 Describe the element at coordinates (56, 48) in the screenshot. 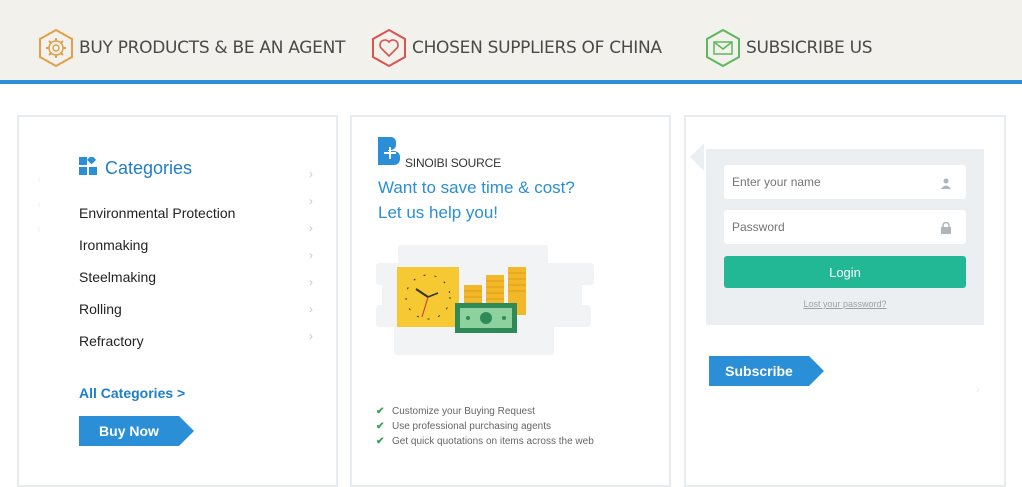

I see `gear-icon` at that location.